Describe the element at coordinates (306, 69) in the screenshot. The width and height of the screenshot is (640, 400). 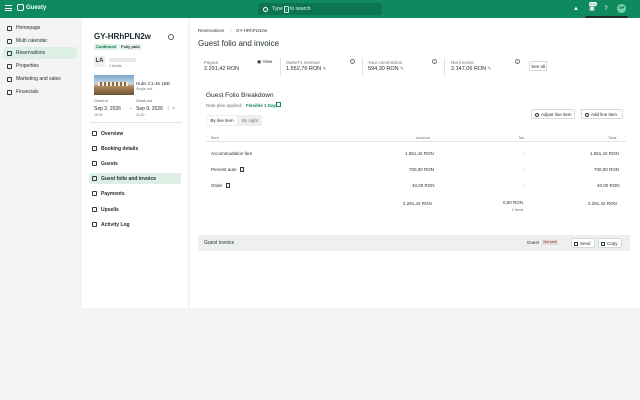
I see `owners-revenue-value: 1.552,76 RON ✎` at that location.